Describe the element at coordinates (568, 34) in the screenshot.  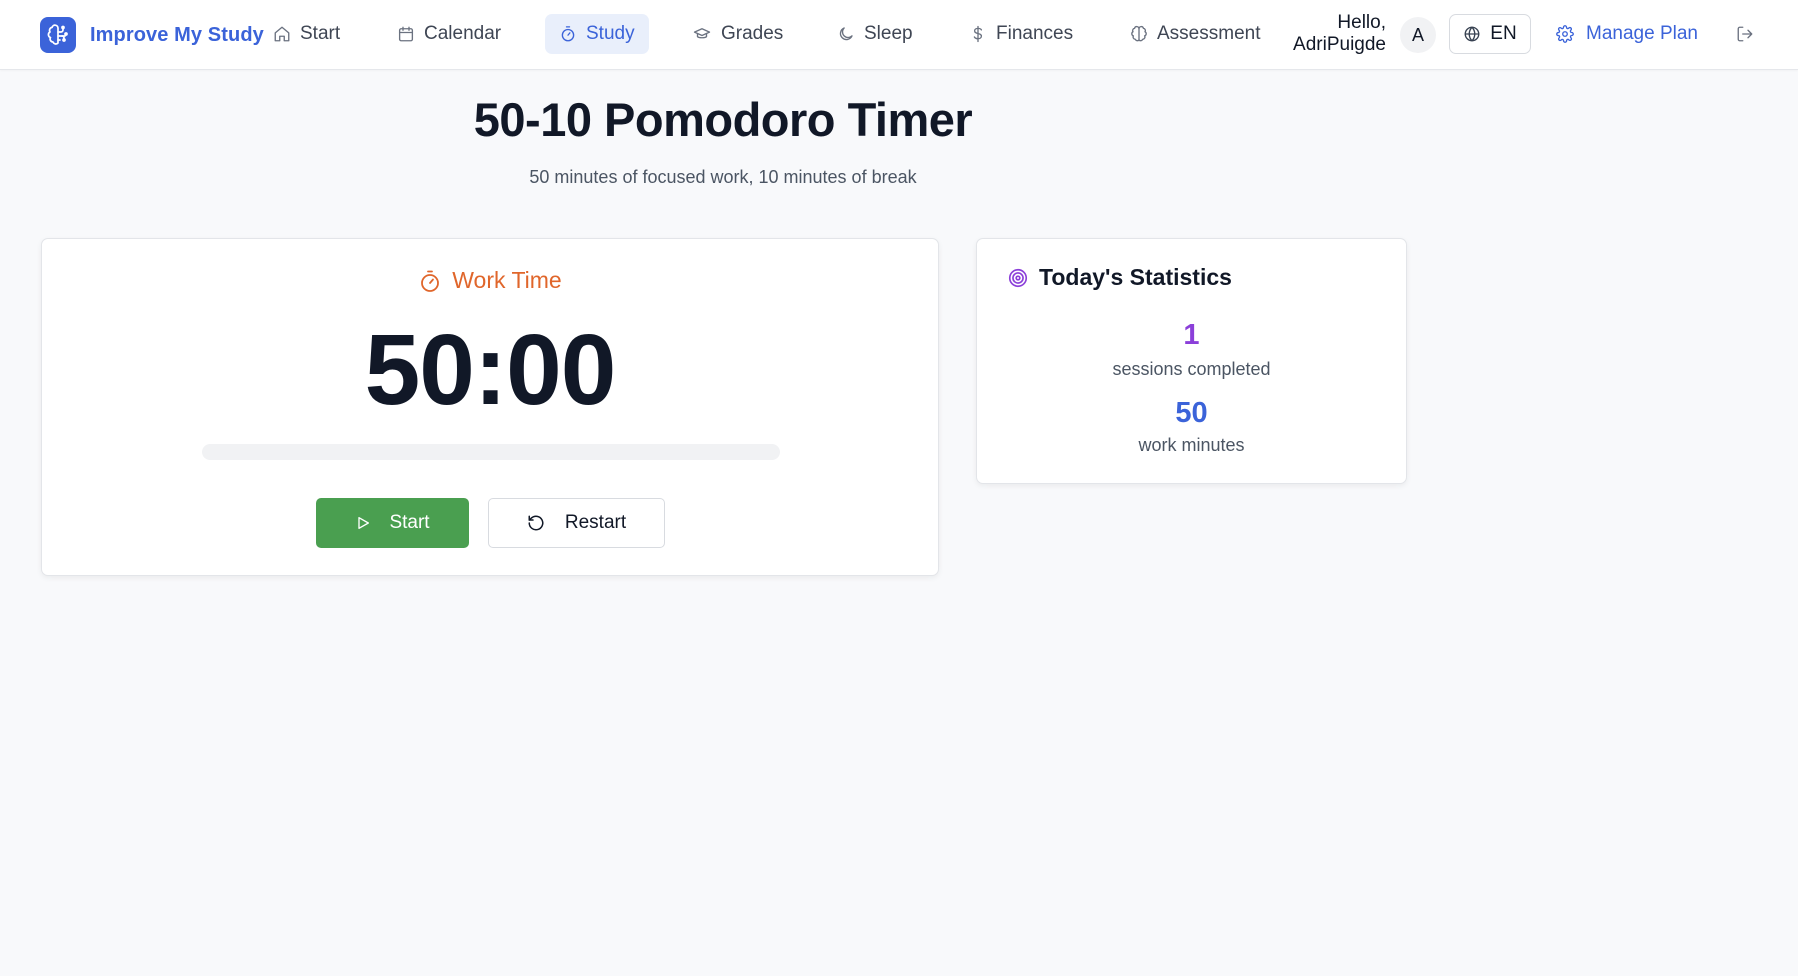
I see `timer-icon` at that location.